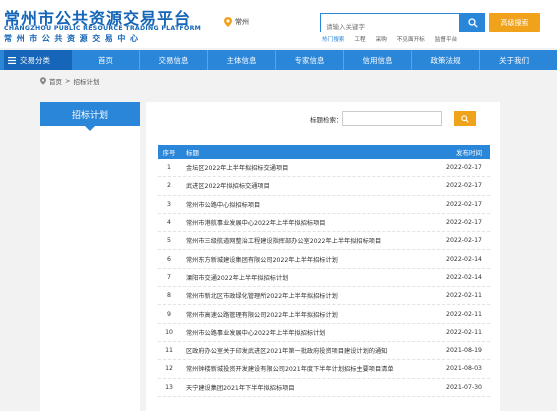 The width and height of the screenshot is (557, 411). I want to click on main-nav: 交易分类 首页 交易信息 主体信息 专家信息 信用信息 政策法规 关于我们, so click(278, 60).